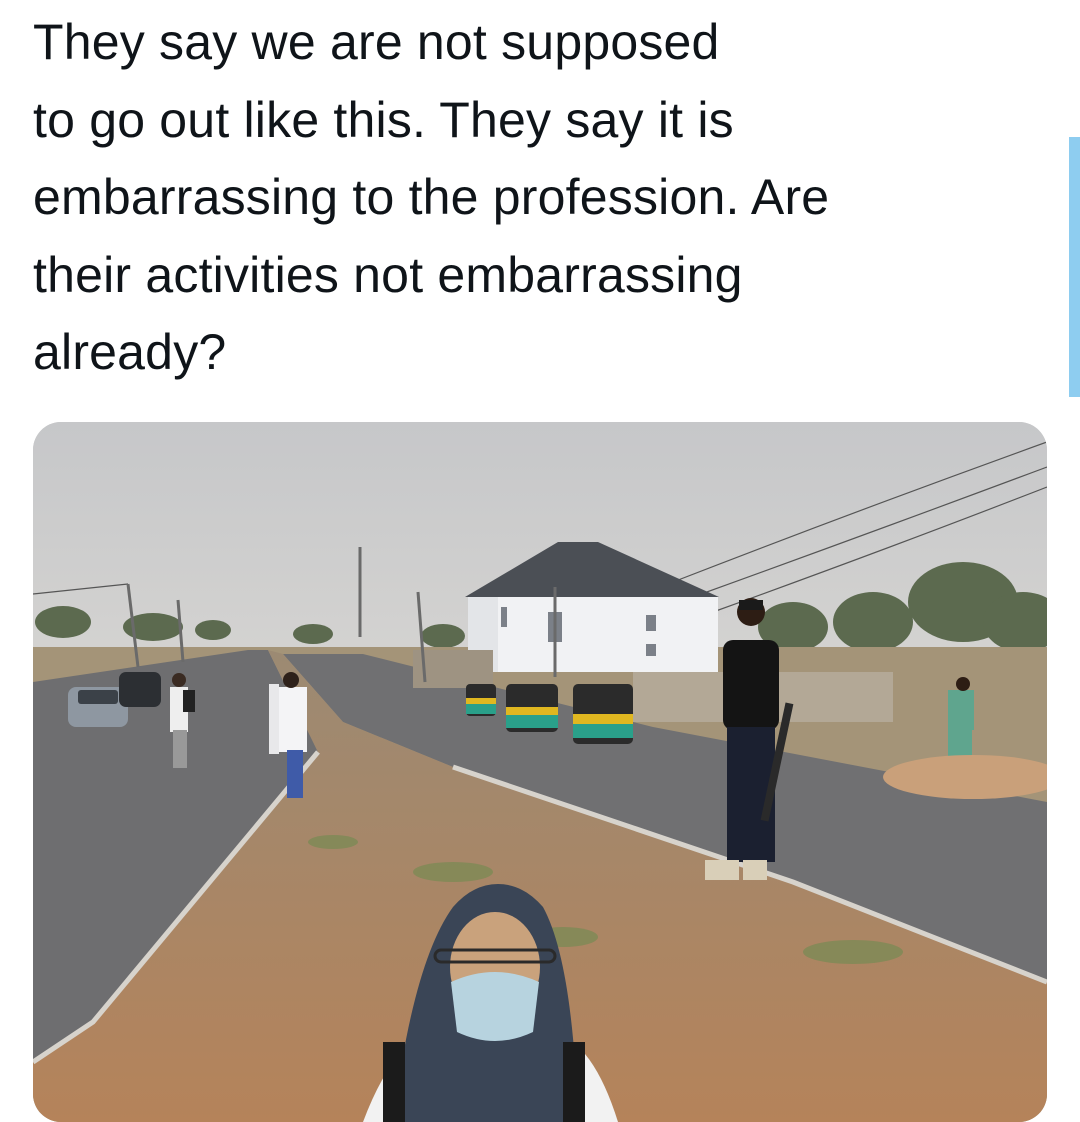  What do you see at coordinates (140, 689) in the screenshot?
I see `car` at bounding box center [140, 689].